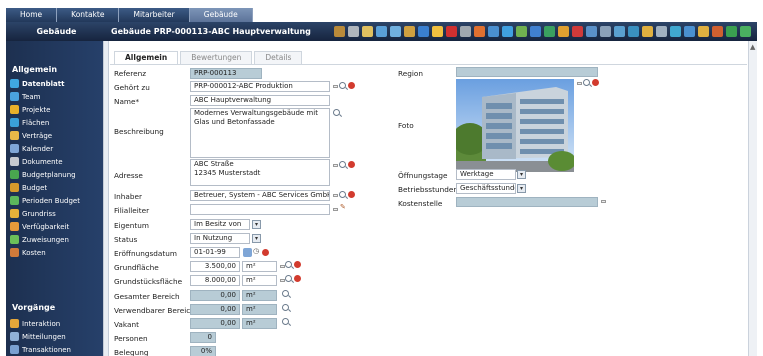  Describe the element at coordinates (39, 226) in the screenshot. I see `sidebar-item-verfügbarkeit: Verfügbarkeit` at that location.